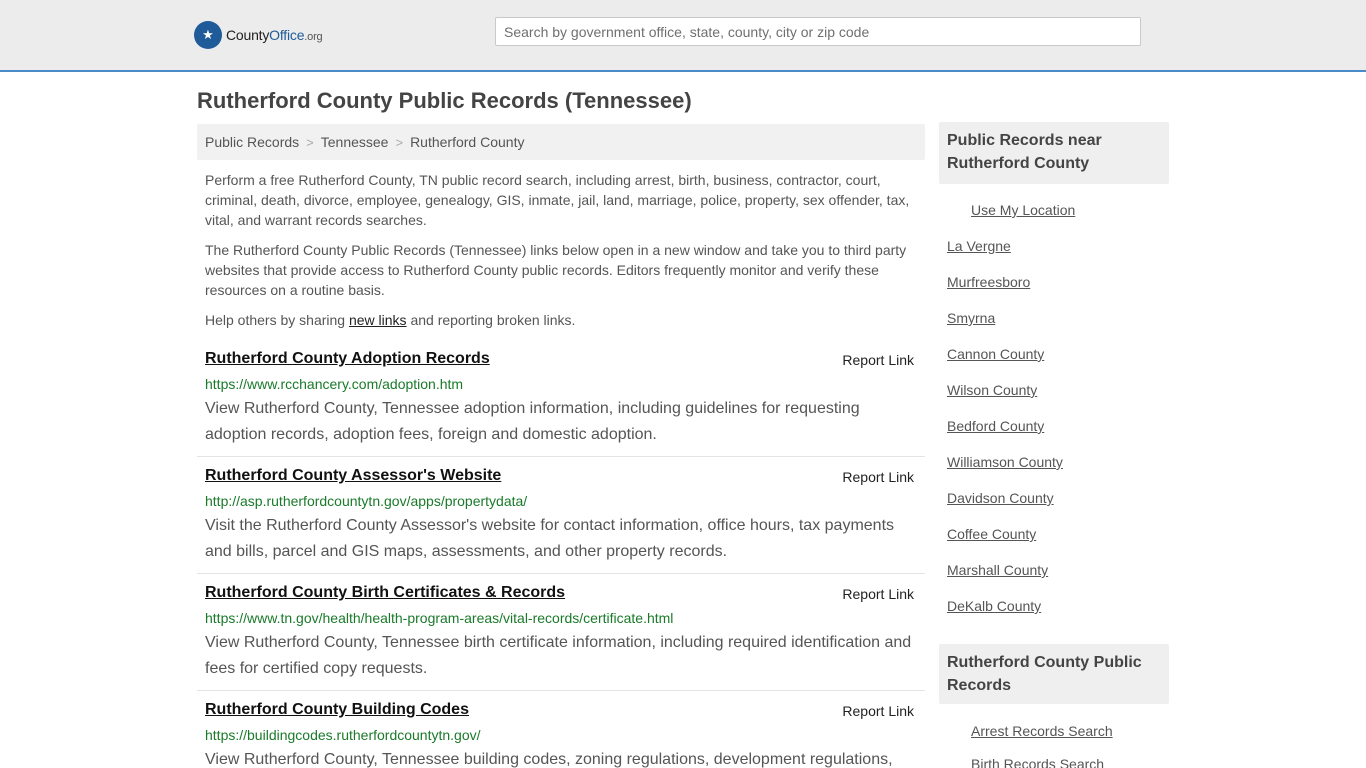 The width and height of the screenshot is (1366, 768). Describe the element at coordinates (997, 570) in the screenshot. I see `sidebar-link-marshall-county: Marshall County` at that location.